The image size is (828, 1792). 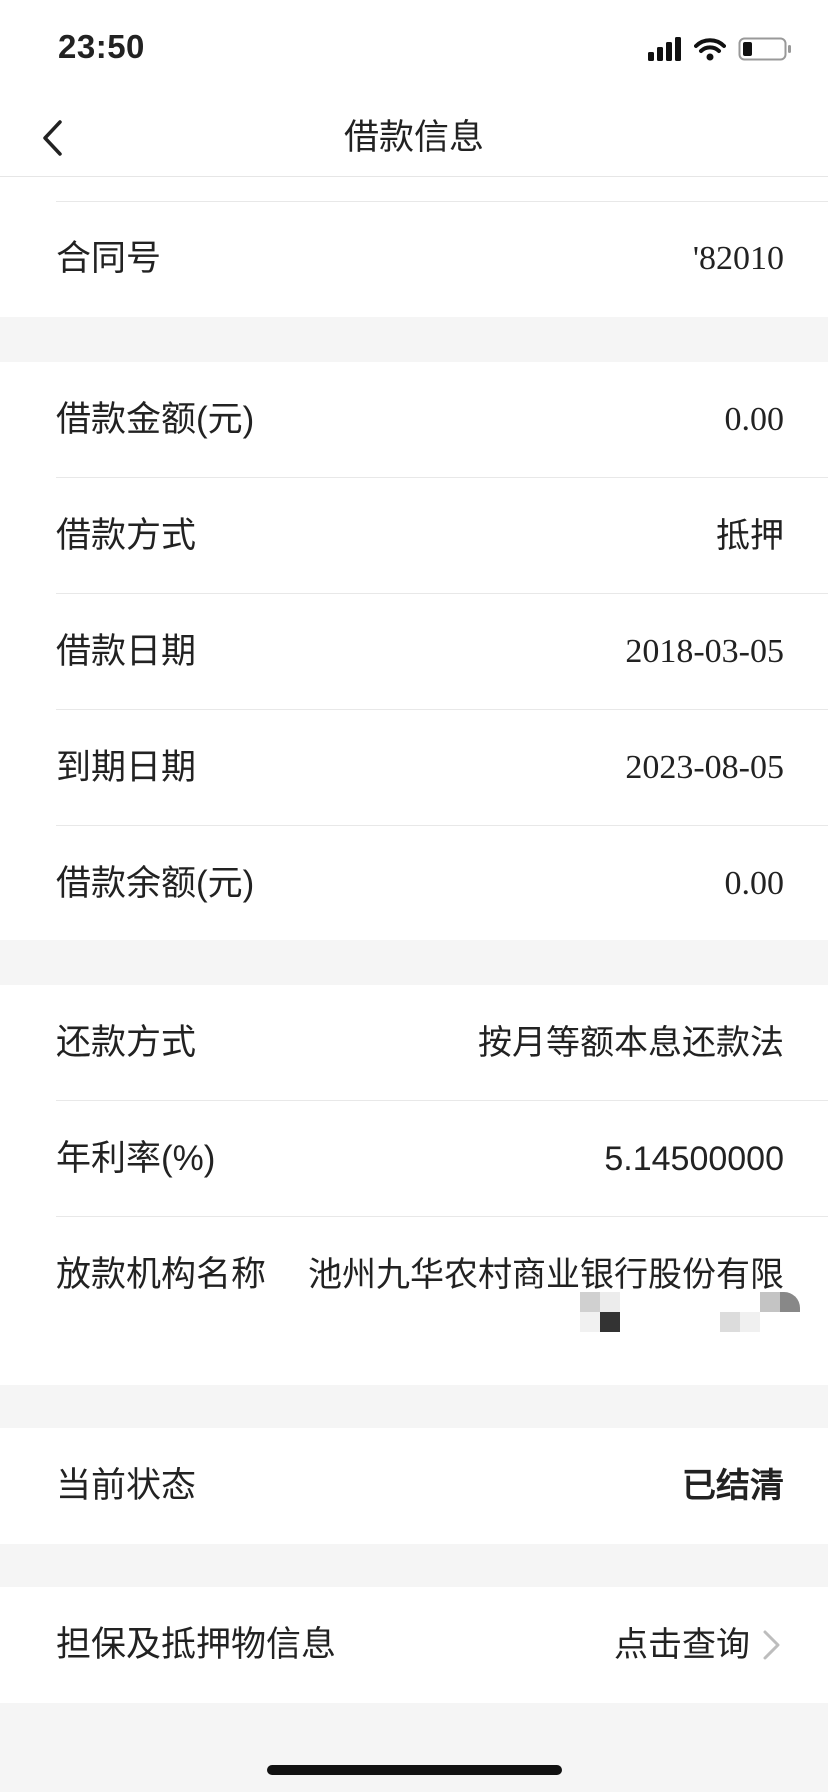 I want to click on status-row: 当前状态 已结清, so click(x=414, y=1486).